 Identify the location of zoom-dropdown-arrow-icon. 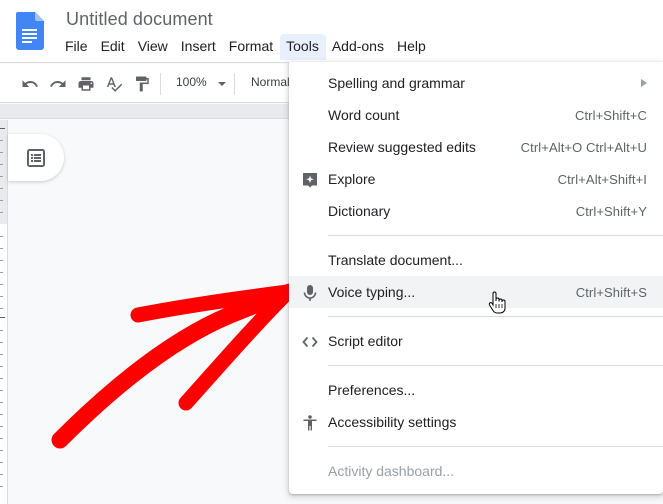
(222, 84).